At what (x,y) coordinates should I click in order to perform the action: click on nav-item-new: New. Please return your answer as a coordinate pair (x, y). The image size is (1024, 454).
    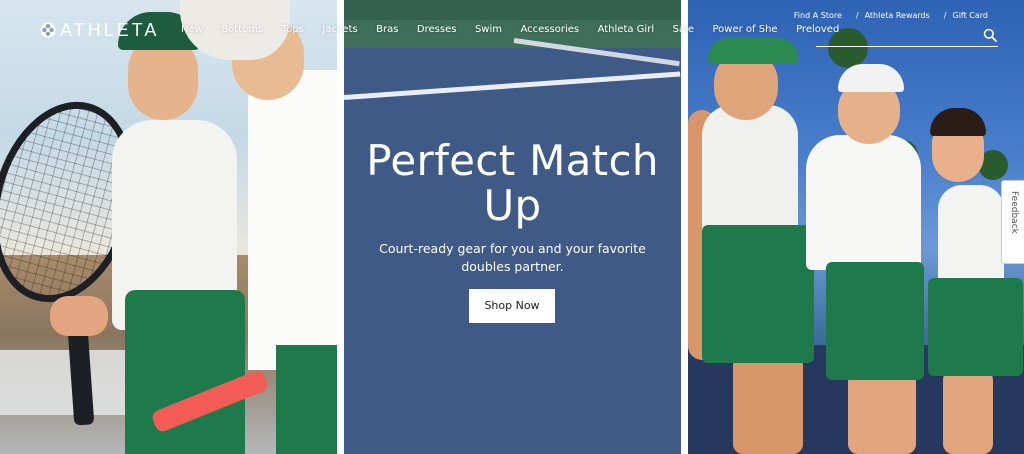
    Looking at the image, I should click on (192, 30).